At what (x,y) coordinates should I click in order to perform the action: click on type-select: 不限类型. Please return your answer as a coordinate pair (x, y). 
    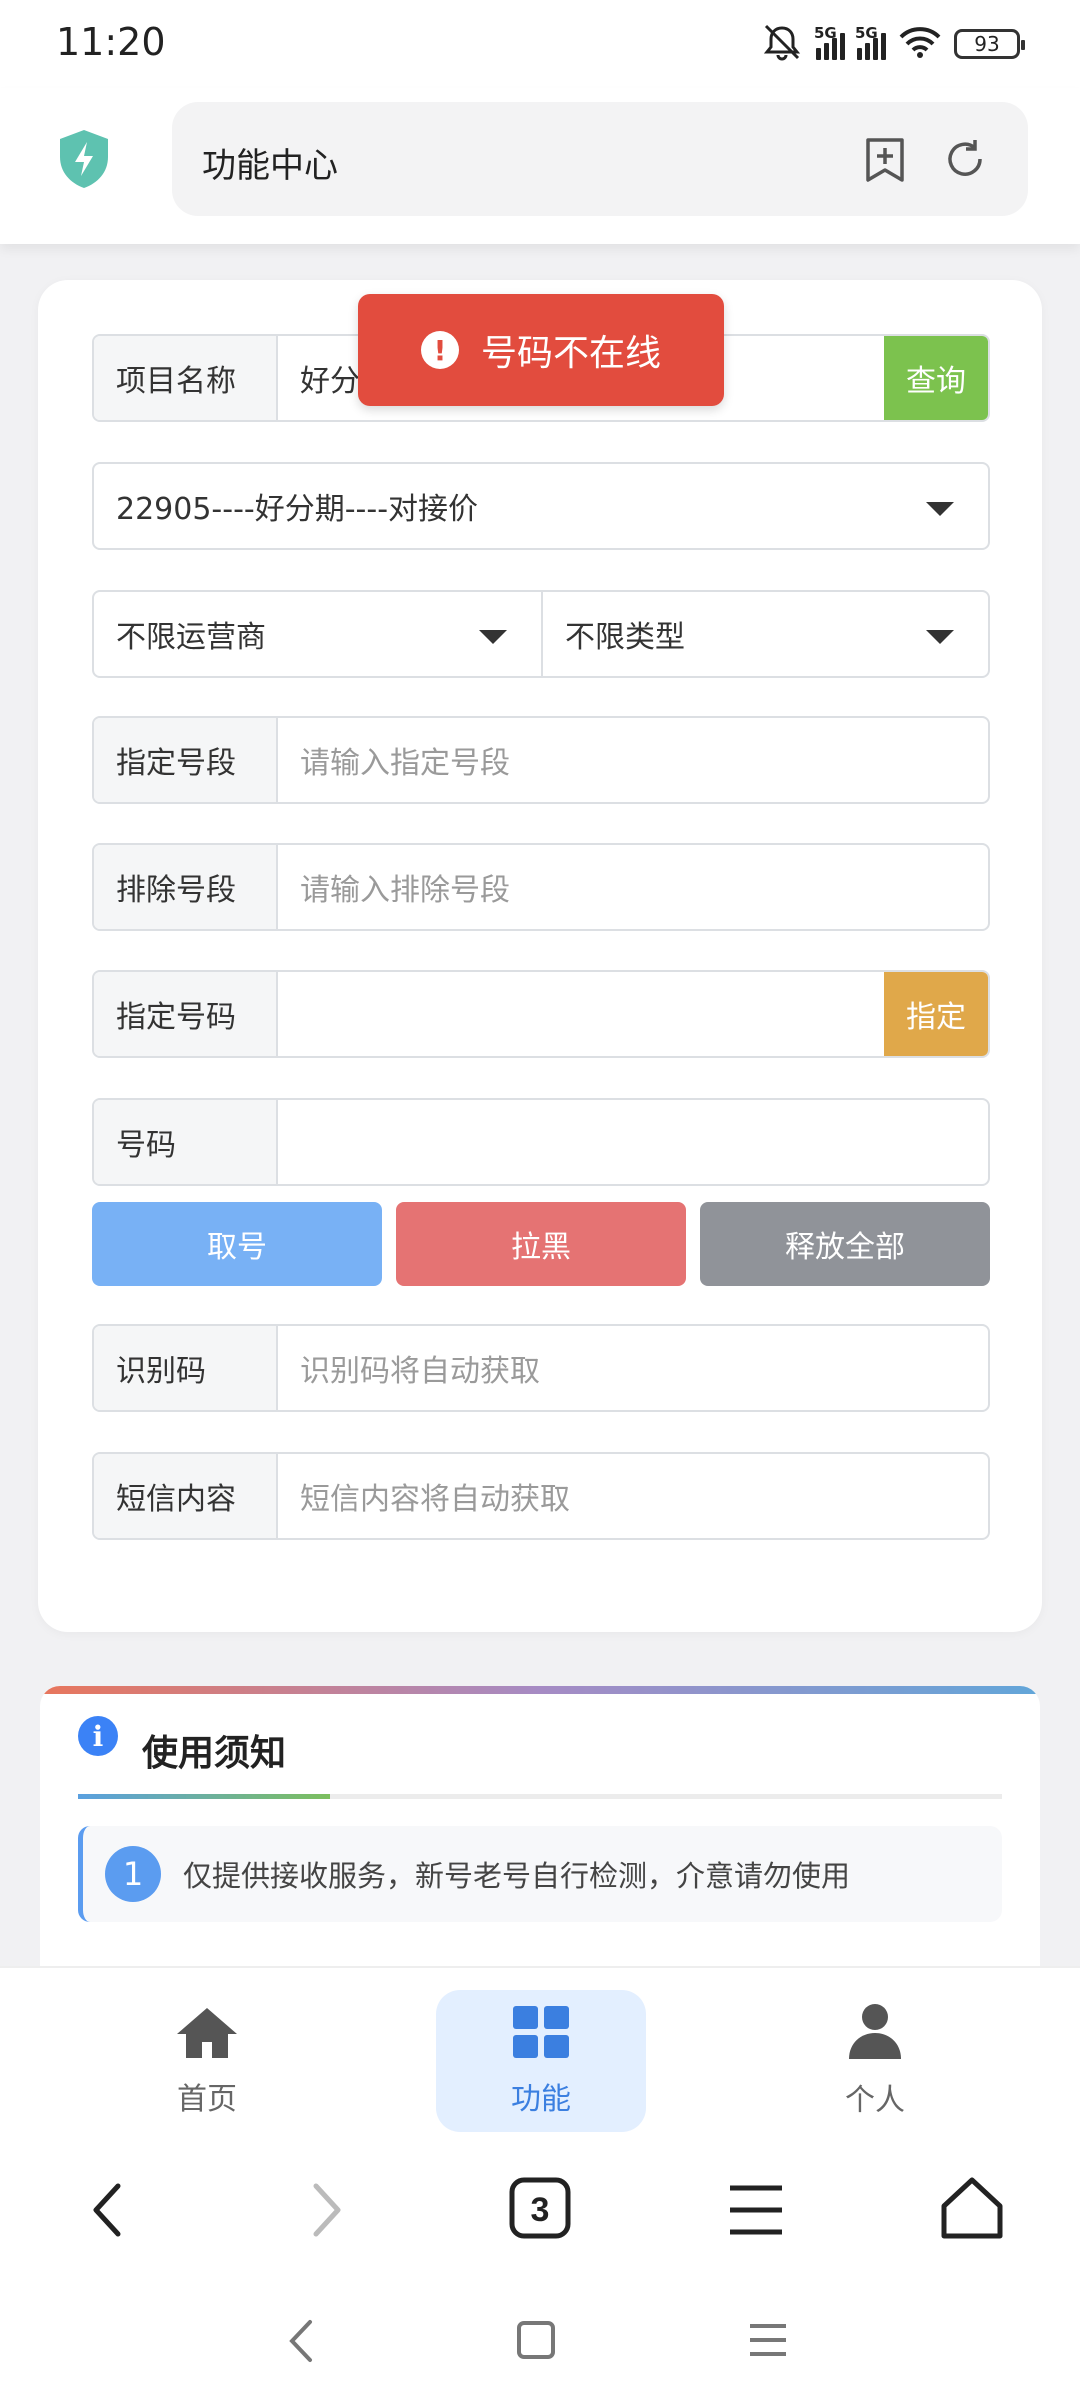
    Looking at the image, I should click on (765, 634).